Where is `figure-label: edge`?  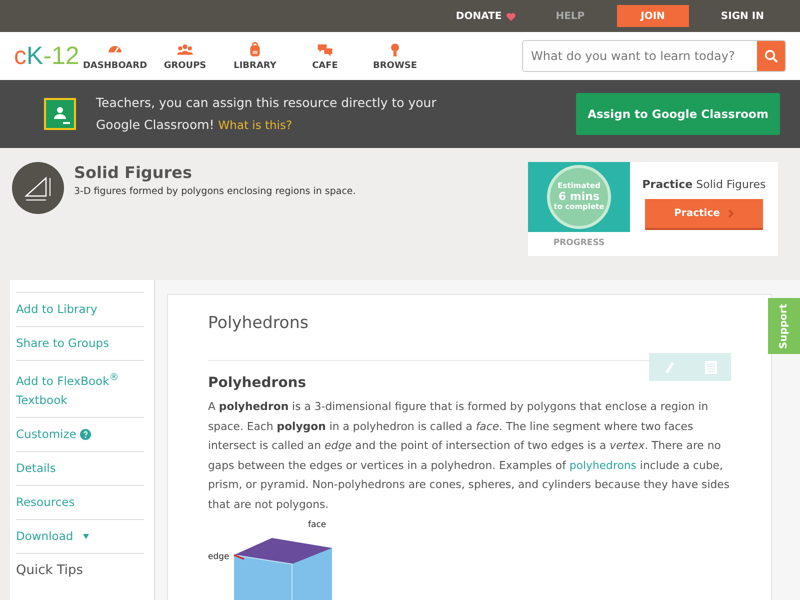
figure-label: edge is located at coordinates (219, 557).